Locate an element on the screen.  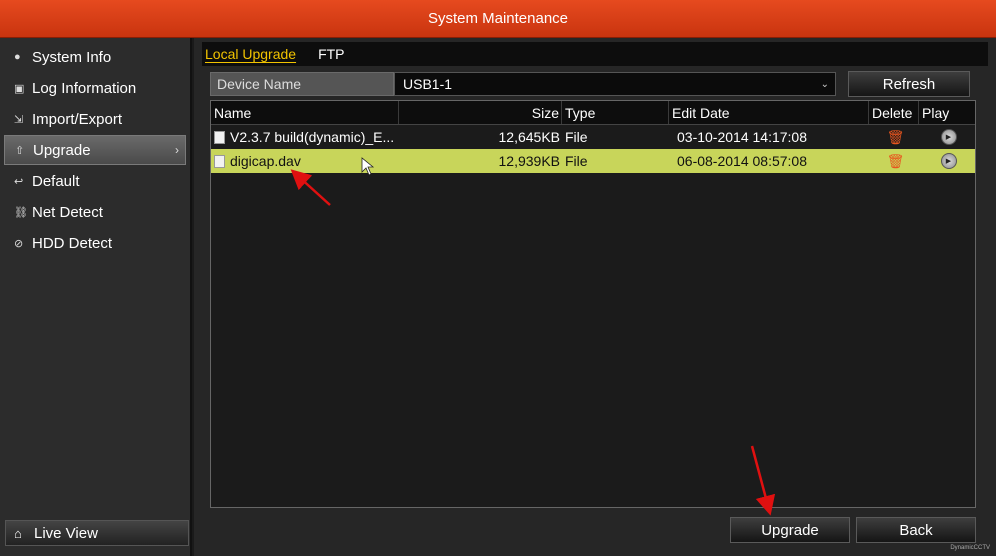
live-view-button: ⌂ Live View is located at coordinates (97, 533).